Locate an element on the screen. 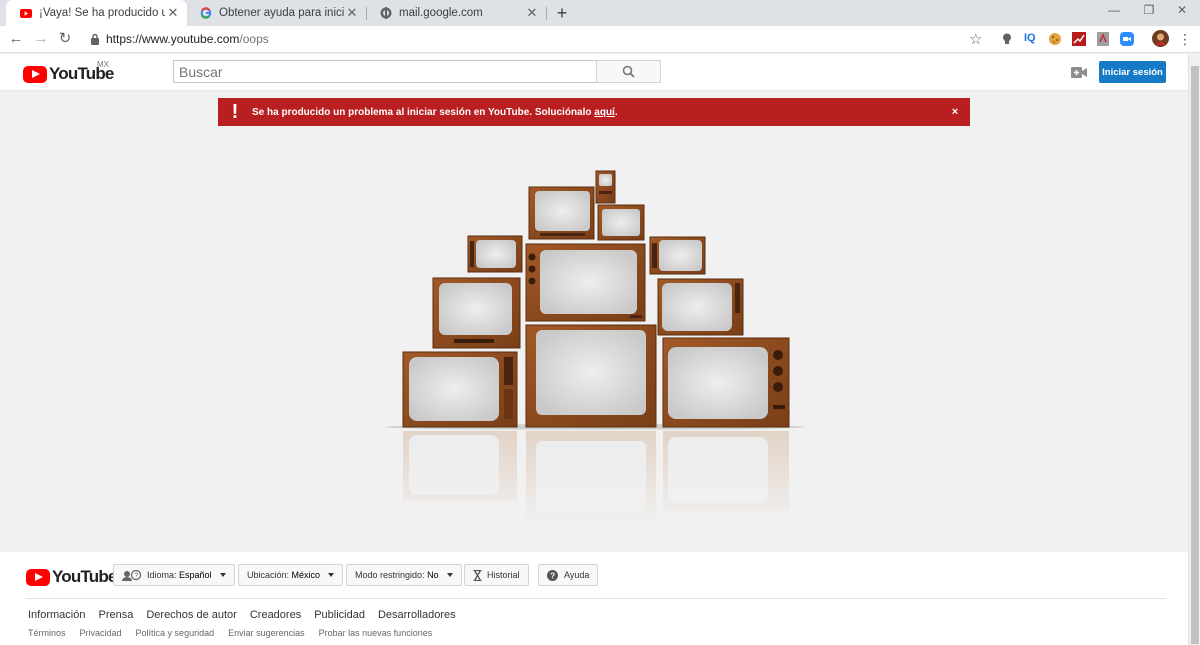 This screenshot has height=645, width=1200. bookmark-star-icon: ☆ is located at coordinates (975, 39).